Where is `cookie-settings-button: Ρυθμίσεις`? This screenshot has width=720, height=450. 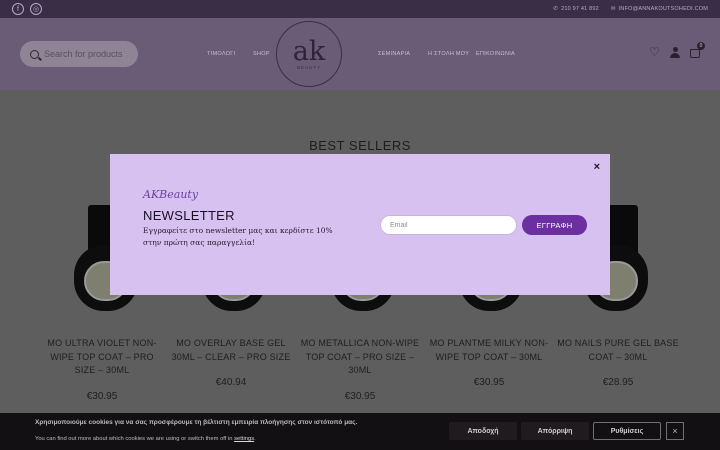
cookie-settings-button: Ρυθμίσεις is located at coordinates (627, 431).